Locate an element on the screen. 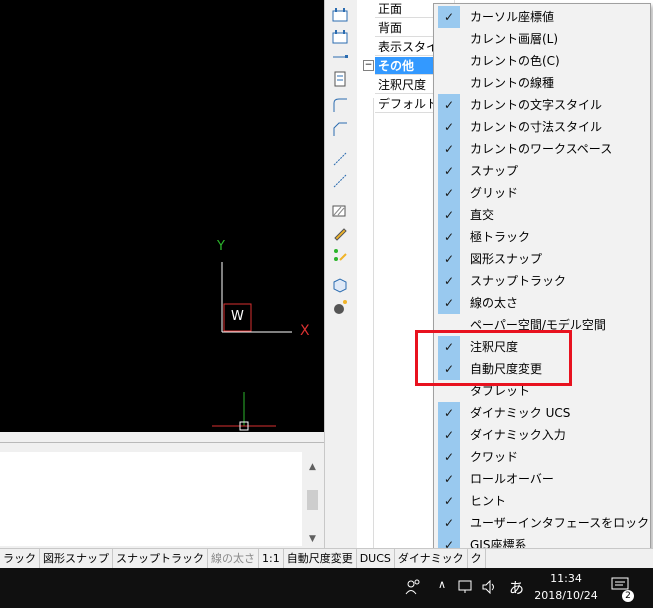  menu-item: ✓ ヒント is located at coordinates (542, 501).